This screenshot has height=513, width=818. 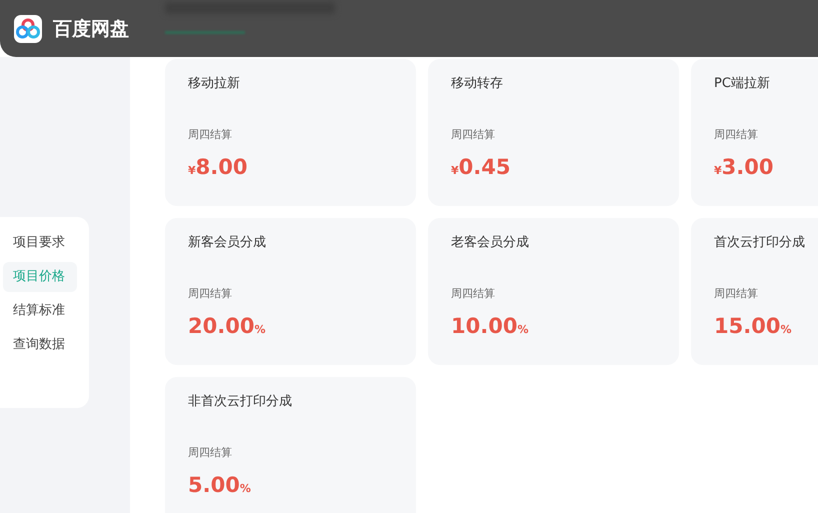 What do you see at coordinates (227, 326) in the screenshot?
I see `price-value: 20.00%` at bounding box center [227, 326].